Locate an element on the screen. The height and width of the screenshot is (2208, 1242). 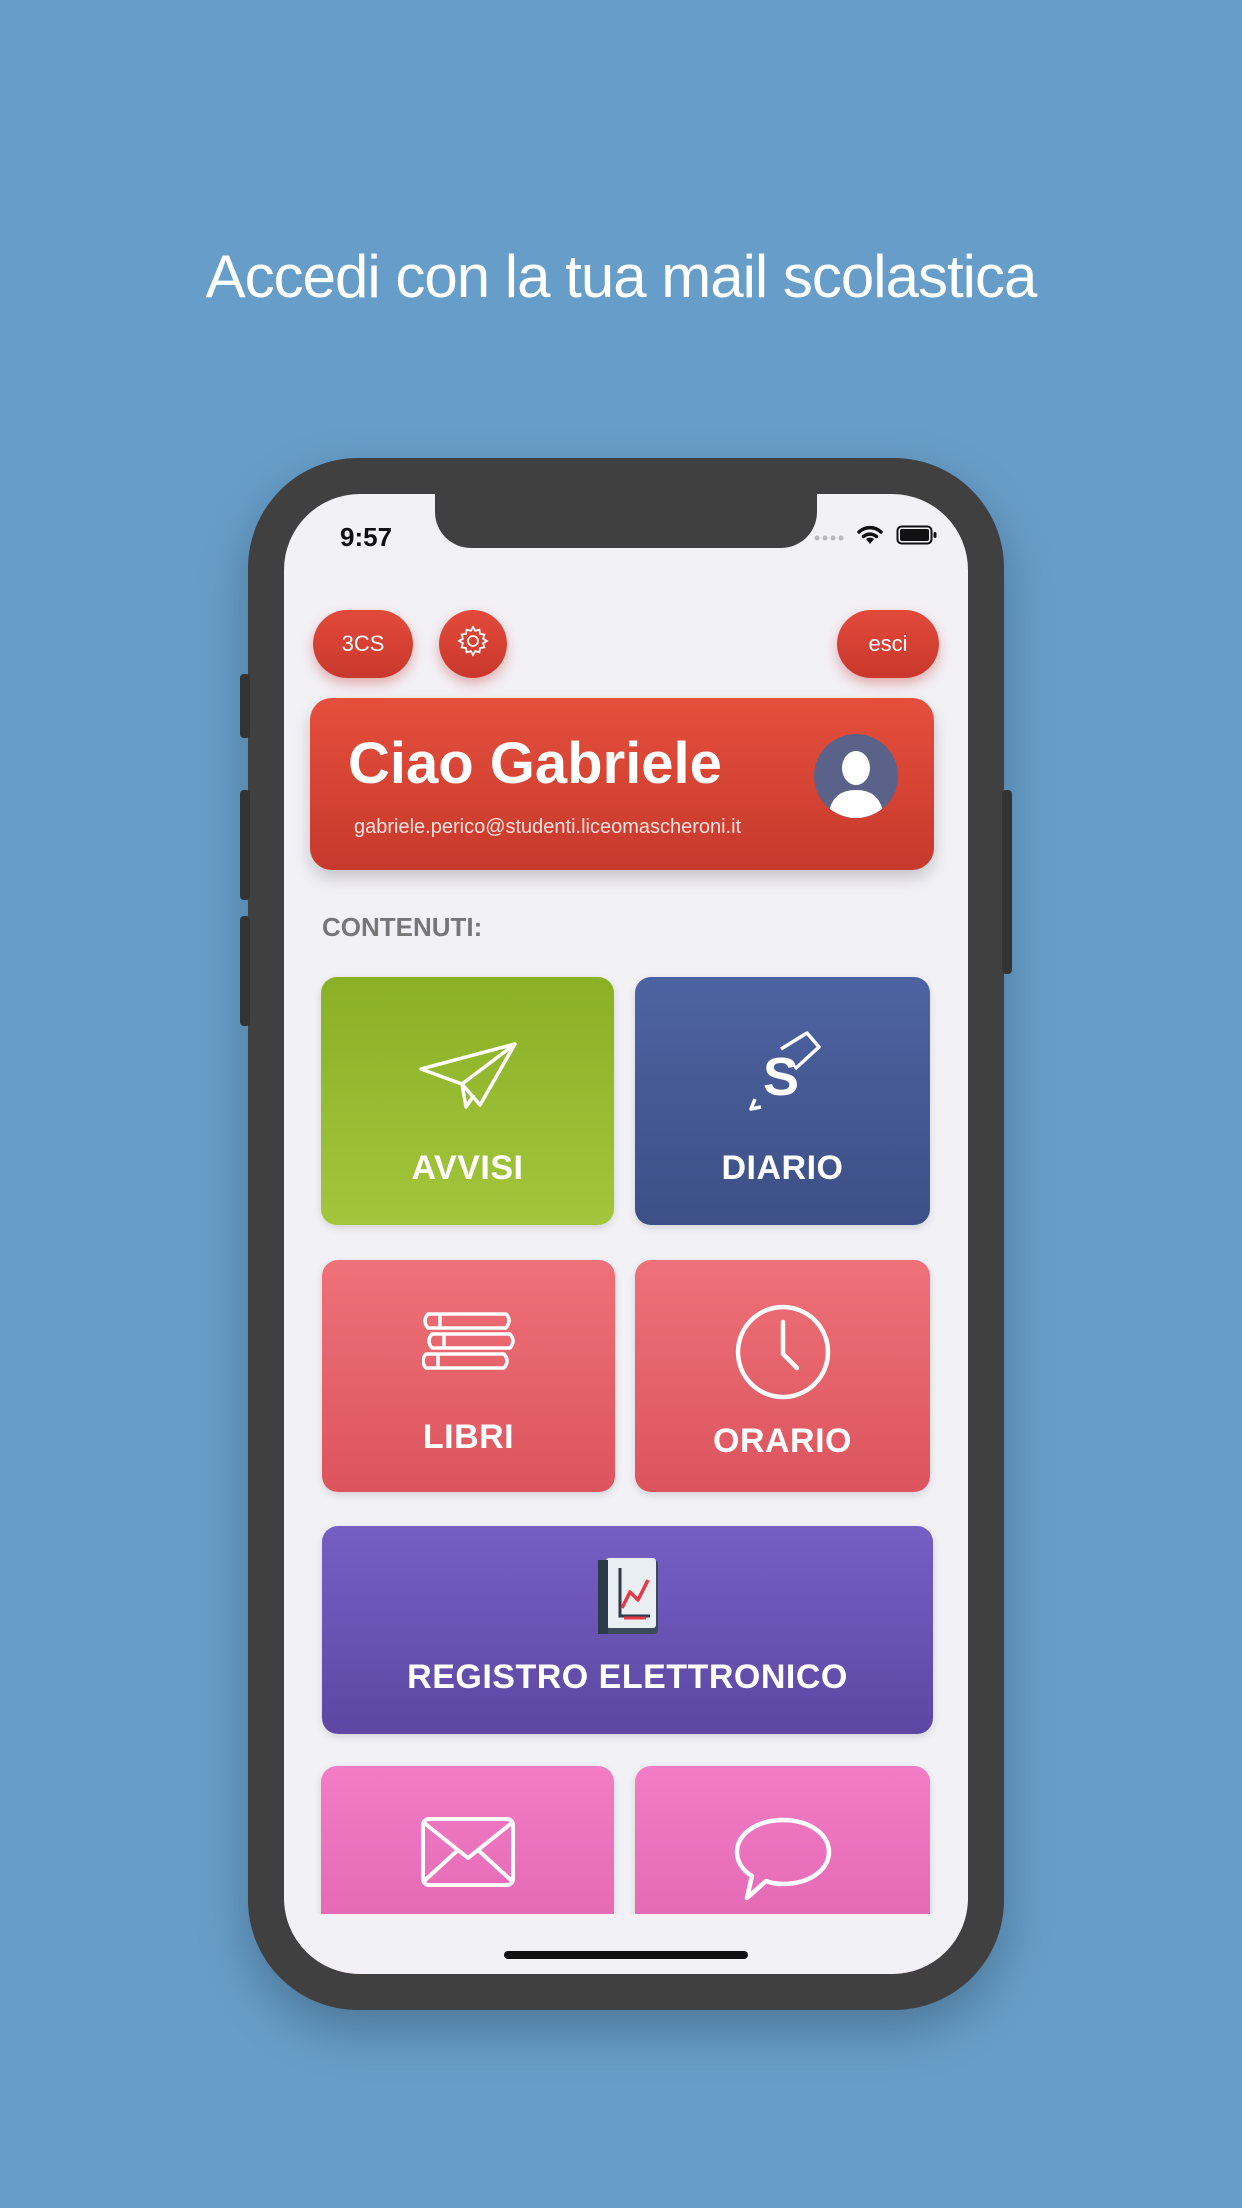
orario-tile: ORARIO is located at coordinates (782, 1376).